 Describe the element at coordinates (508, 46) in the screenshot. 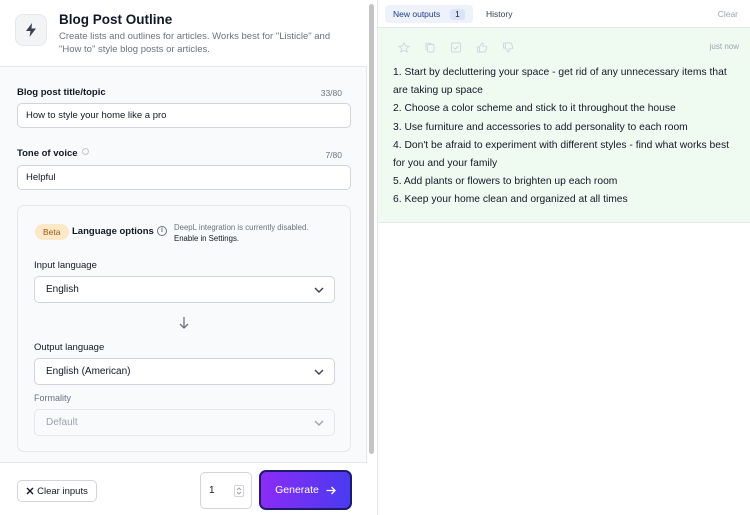

I see `thumbs-down-icon` at that location.